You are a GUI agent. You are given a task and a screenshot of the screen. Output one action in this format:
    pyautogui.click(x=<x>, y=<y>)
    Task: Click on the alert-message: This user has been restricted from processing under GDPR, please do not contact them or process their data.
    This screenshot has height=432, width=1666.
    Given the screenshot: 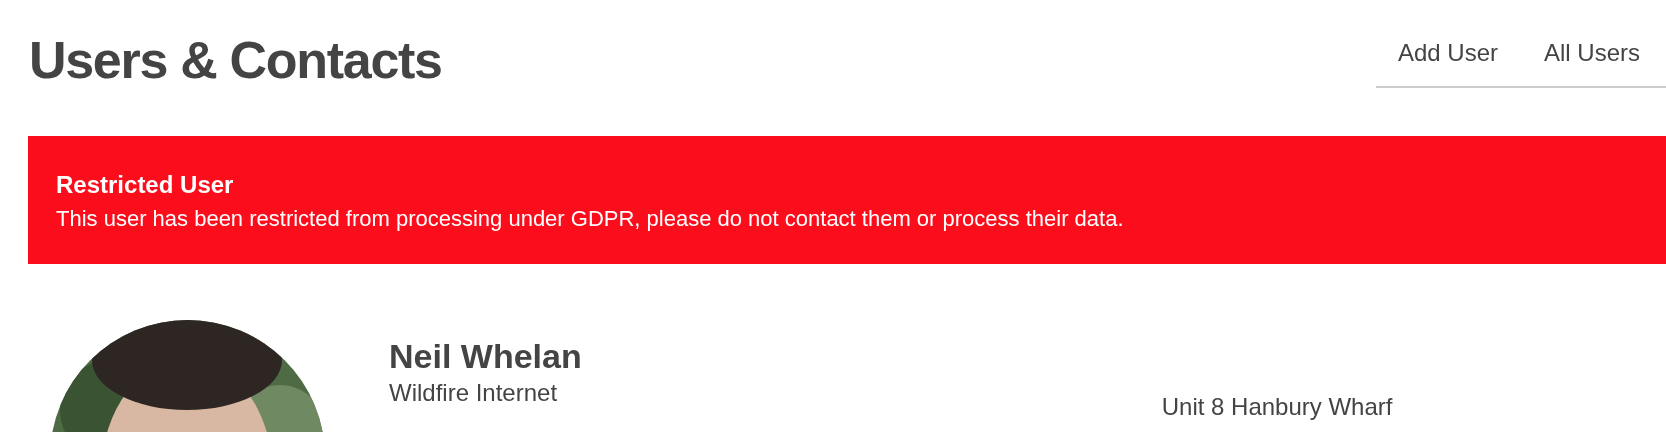 What is the action you would take?
    pyautogui.click(x=590, y=219)
    